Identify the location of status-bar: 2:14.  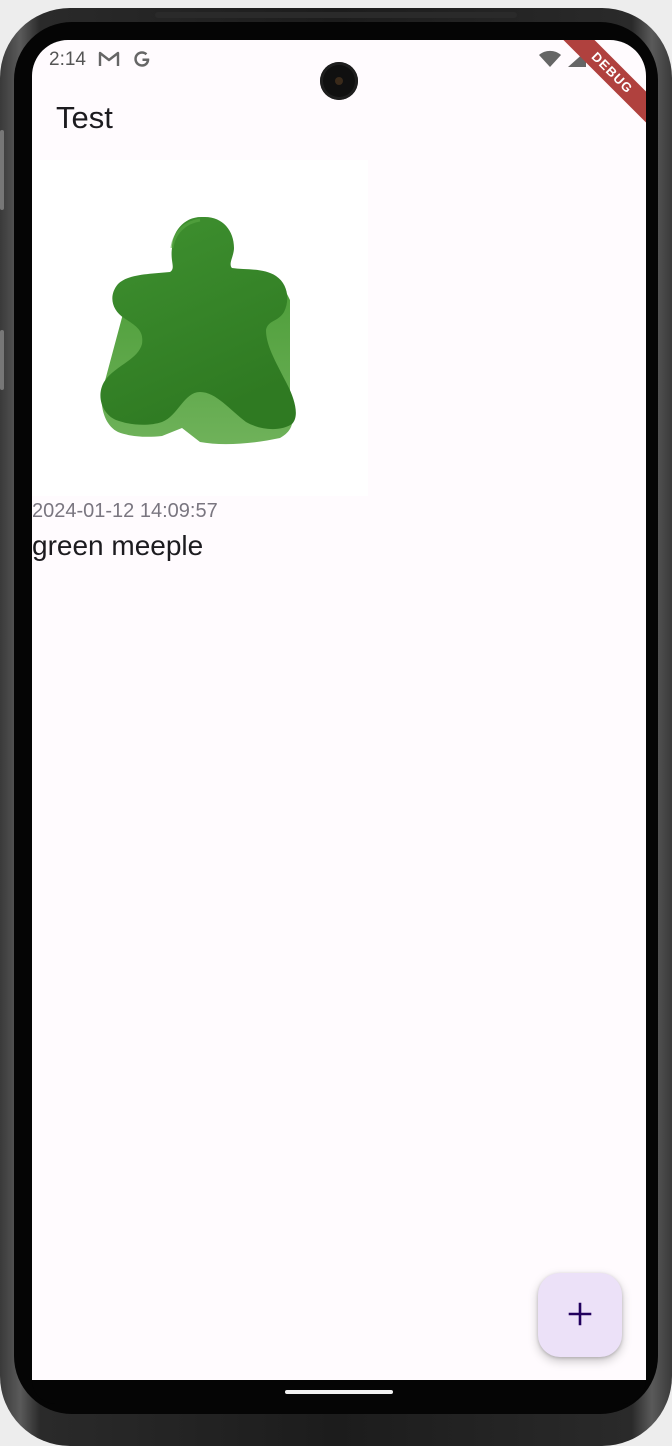
(339, 70).